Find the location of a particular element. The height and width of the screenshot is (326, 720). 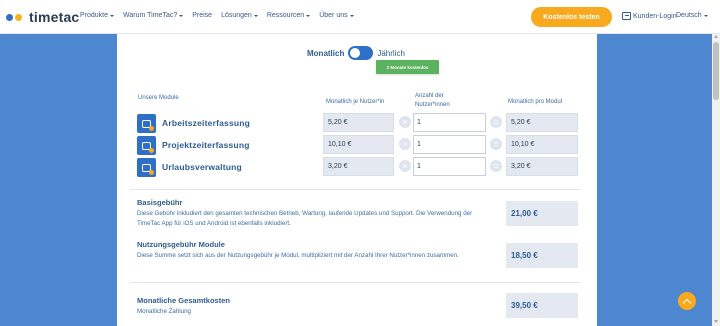

toggle-knob is located at coordinates (355, 53).